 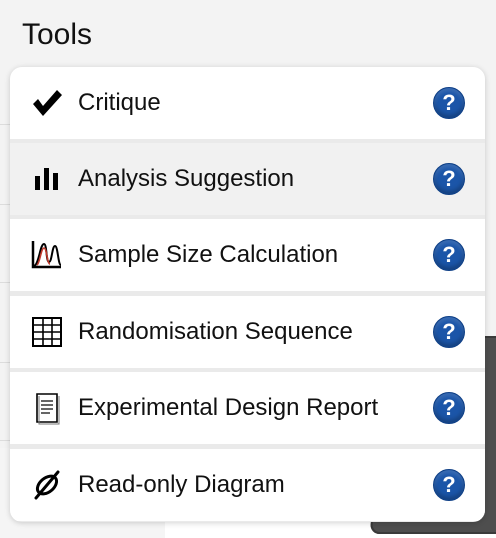 I want to click on menu-item-experimental-design-report: Experimental Design Report ?, so click(x=247, y=408).